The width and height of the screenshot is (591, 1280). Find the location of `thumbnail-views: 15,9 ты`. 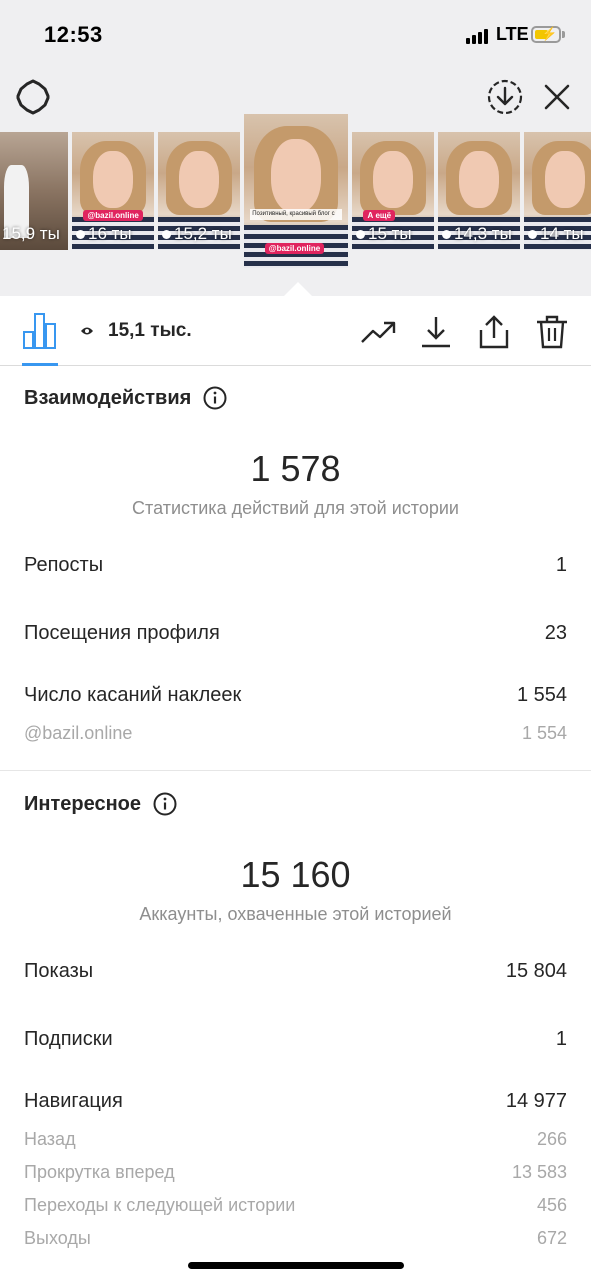

thumbnail-views: 15,9 ты is located at coordinates (31, 233).